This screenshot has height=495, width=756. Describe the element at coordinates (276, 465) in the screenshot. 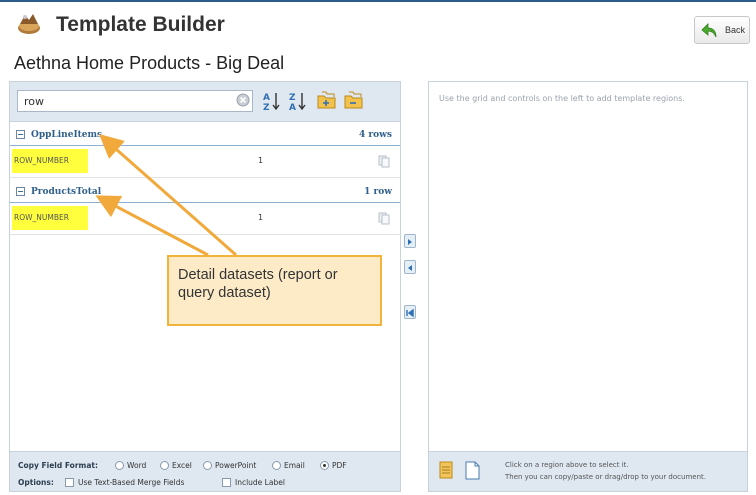

I see `radio-email` at that location.